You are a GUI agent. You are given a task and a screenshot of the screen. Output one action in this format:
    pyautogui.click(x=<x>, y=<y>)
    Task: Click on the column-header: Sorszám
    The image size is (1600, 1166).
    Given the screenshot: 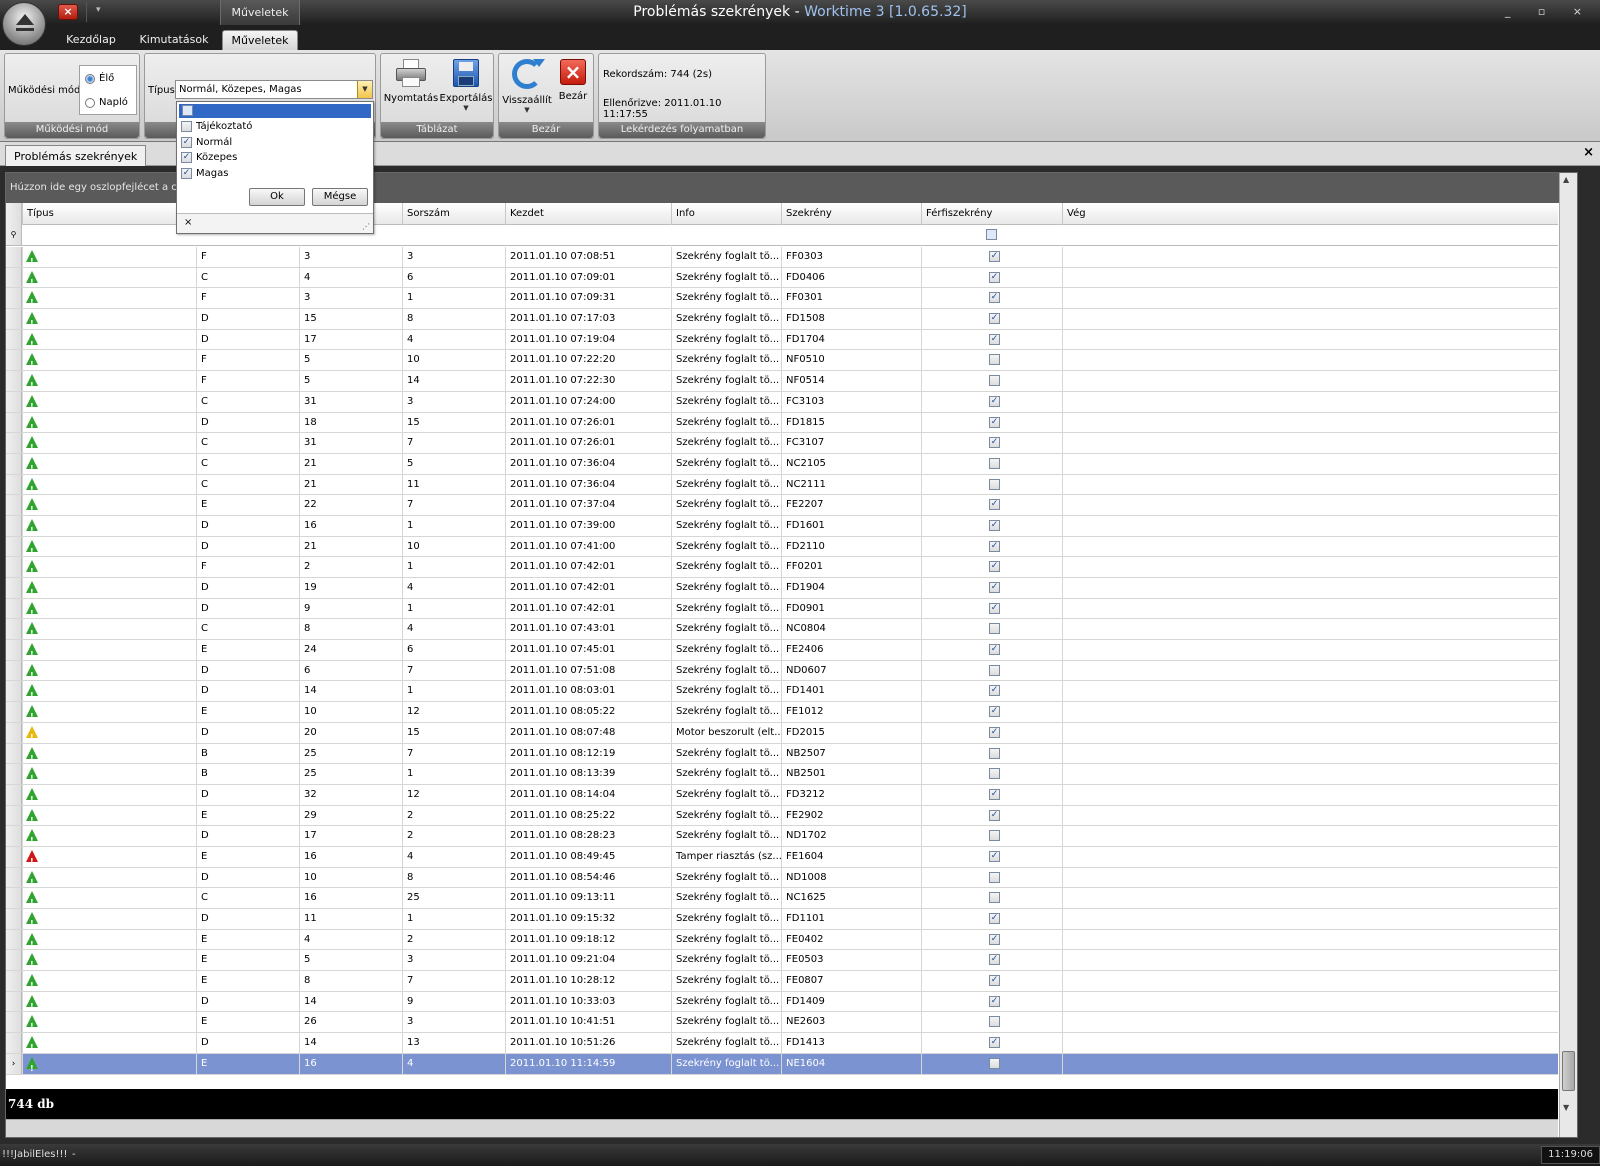 What is the action you would take?
    pyautogui.click(x=453, y=214)
    